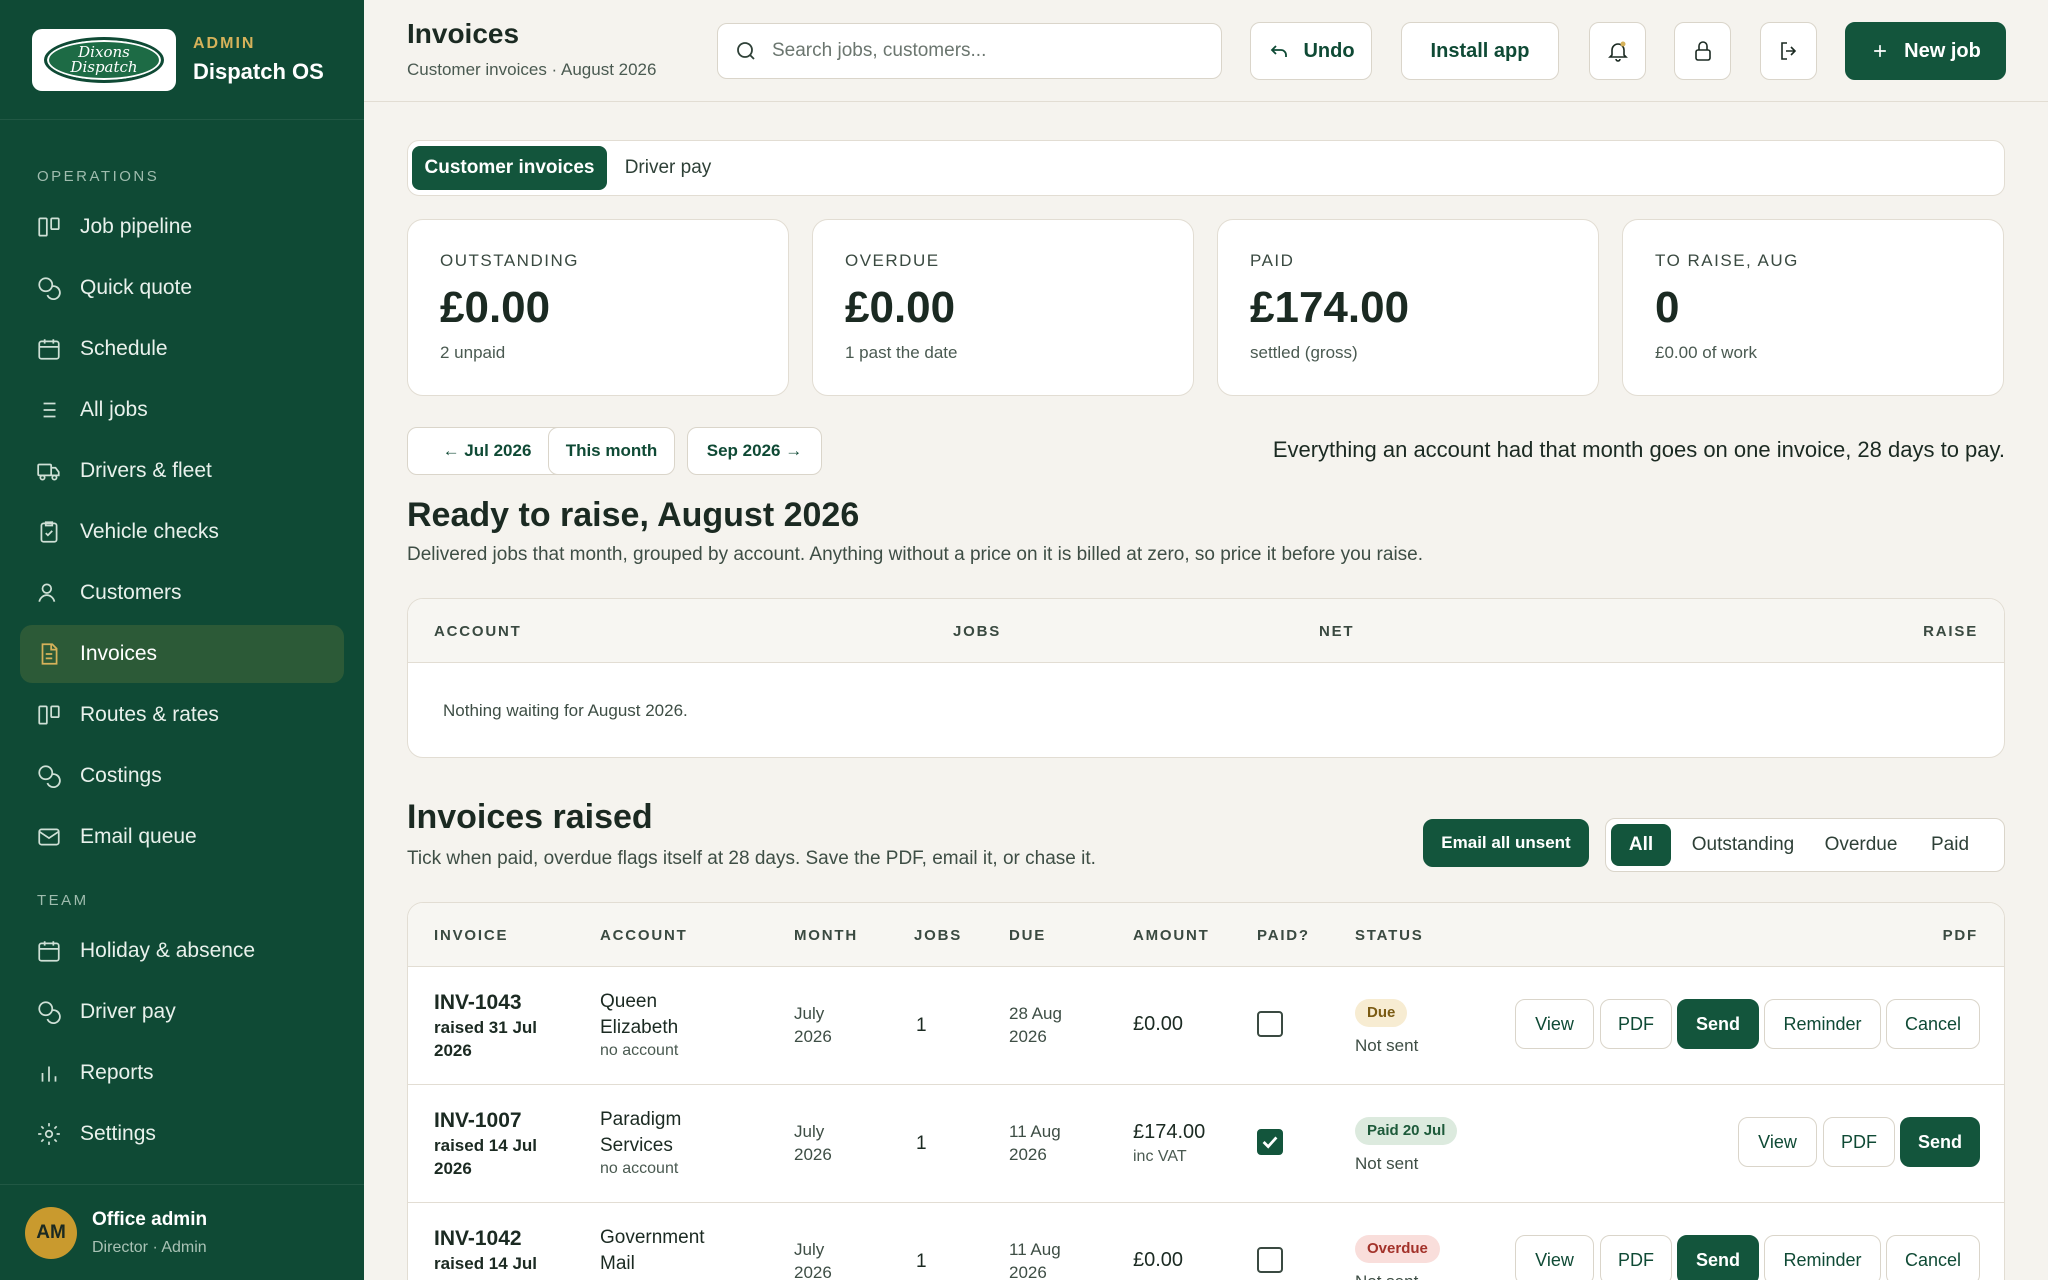  I want to click on invoice-amount: £0.00, so click(1158, 1024).